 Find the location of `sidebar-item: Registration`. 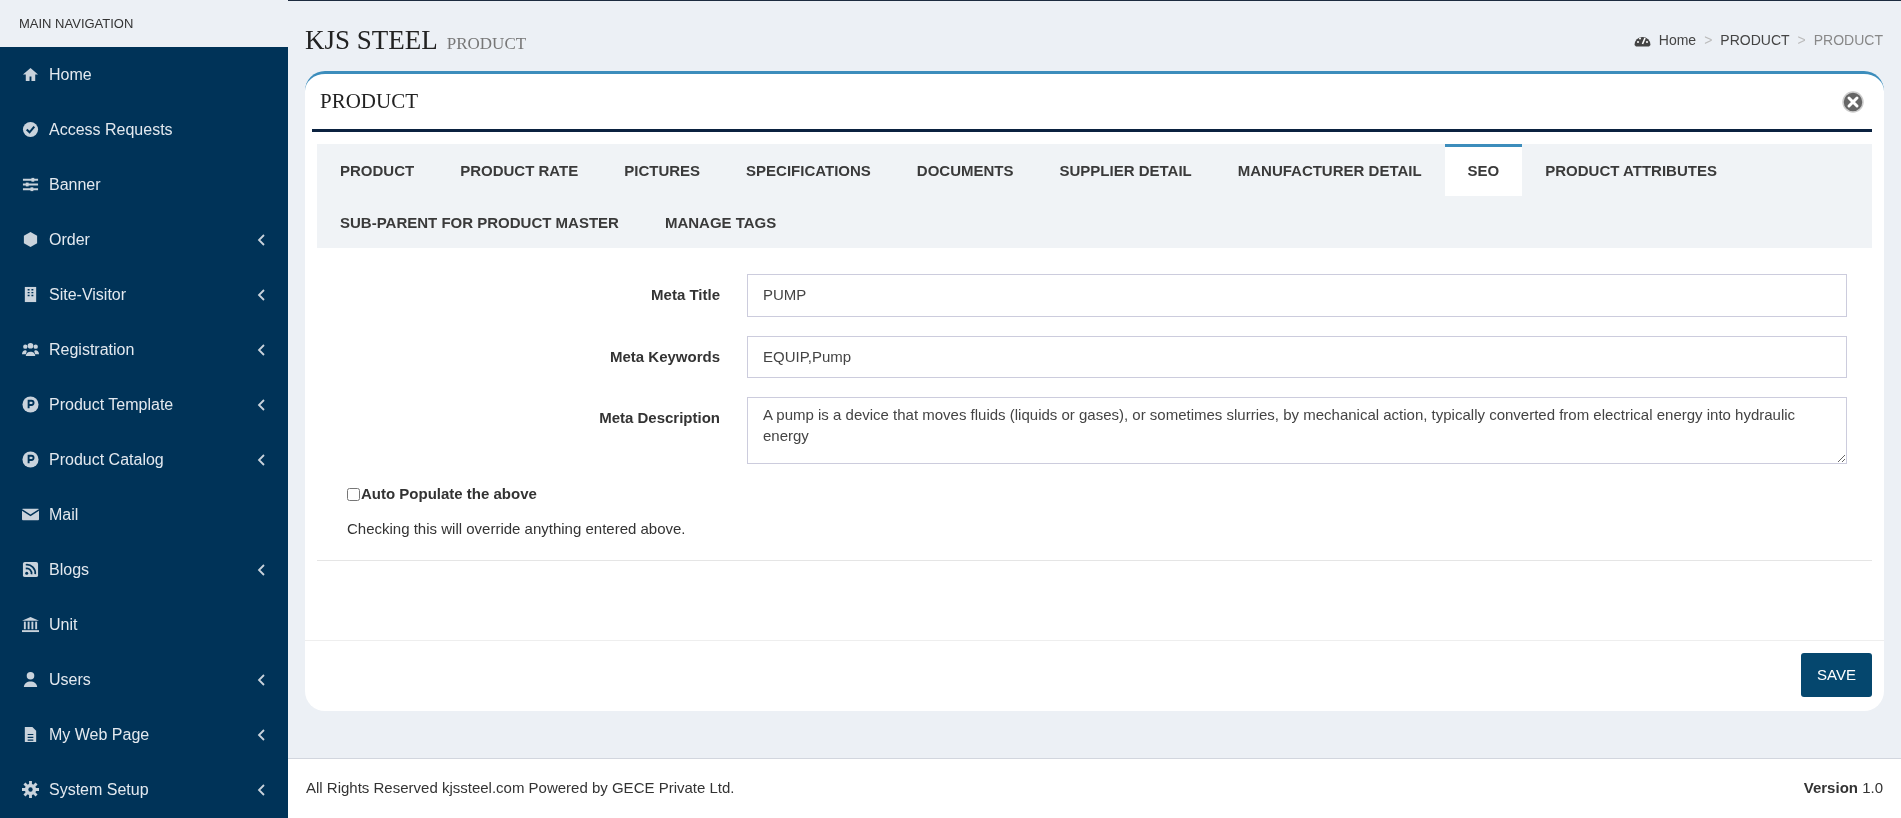

sidebar-item: Registration is located at coordinates (144, 349).